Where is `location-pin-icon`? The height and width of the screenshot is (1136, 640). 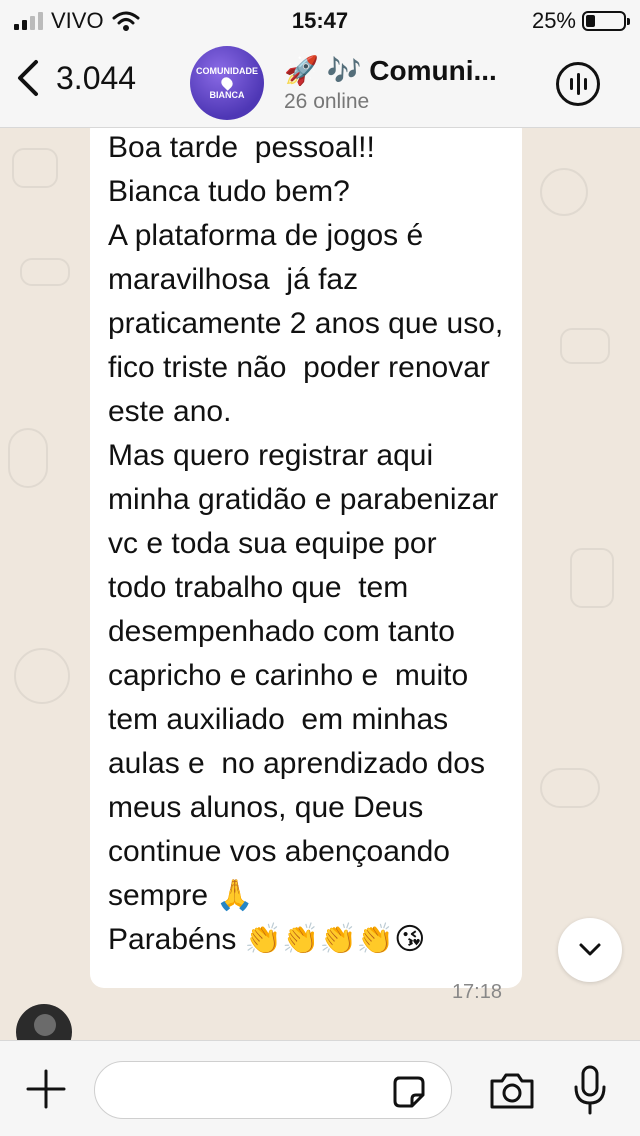
location-pin-icon is located at coordinates (227, 83).